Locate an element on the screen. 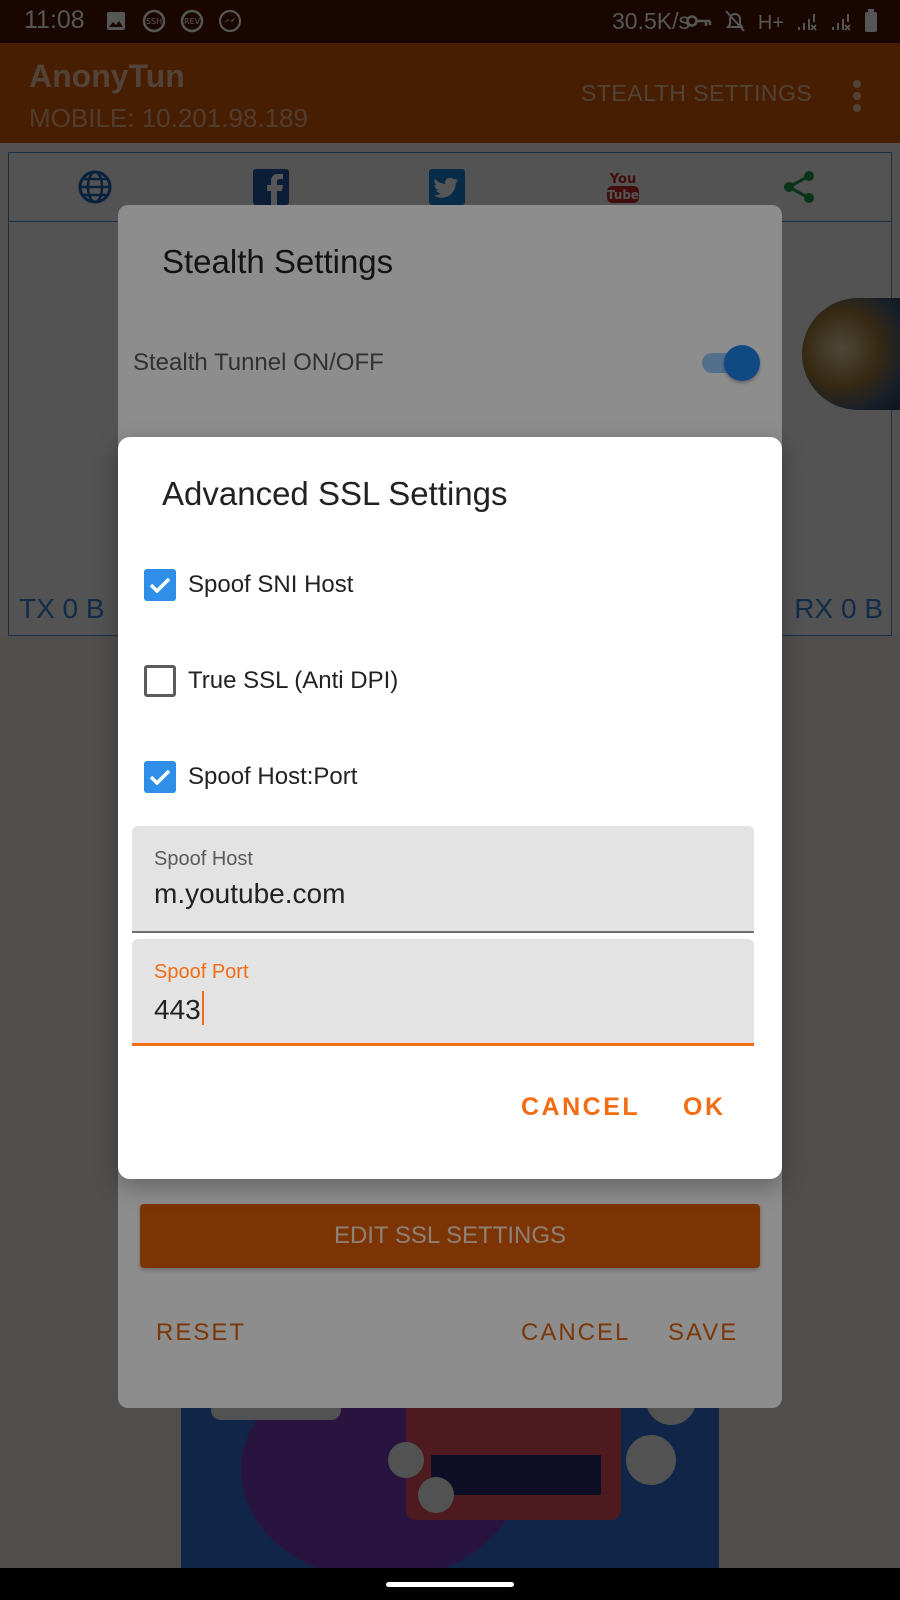  dialog-title: Advanced SSL Settings is located at coordinates (335, 493).